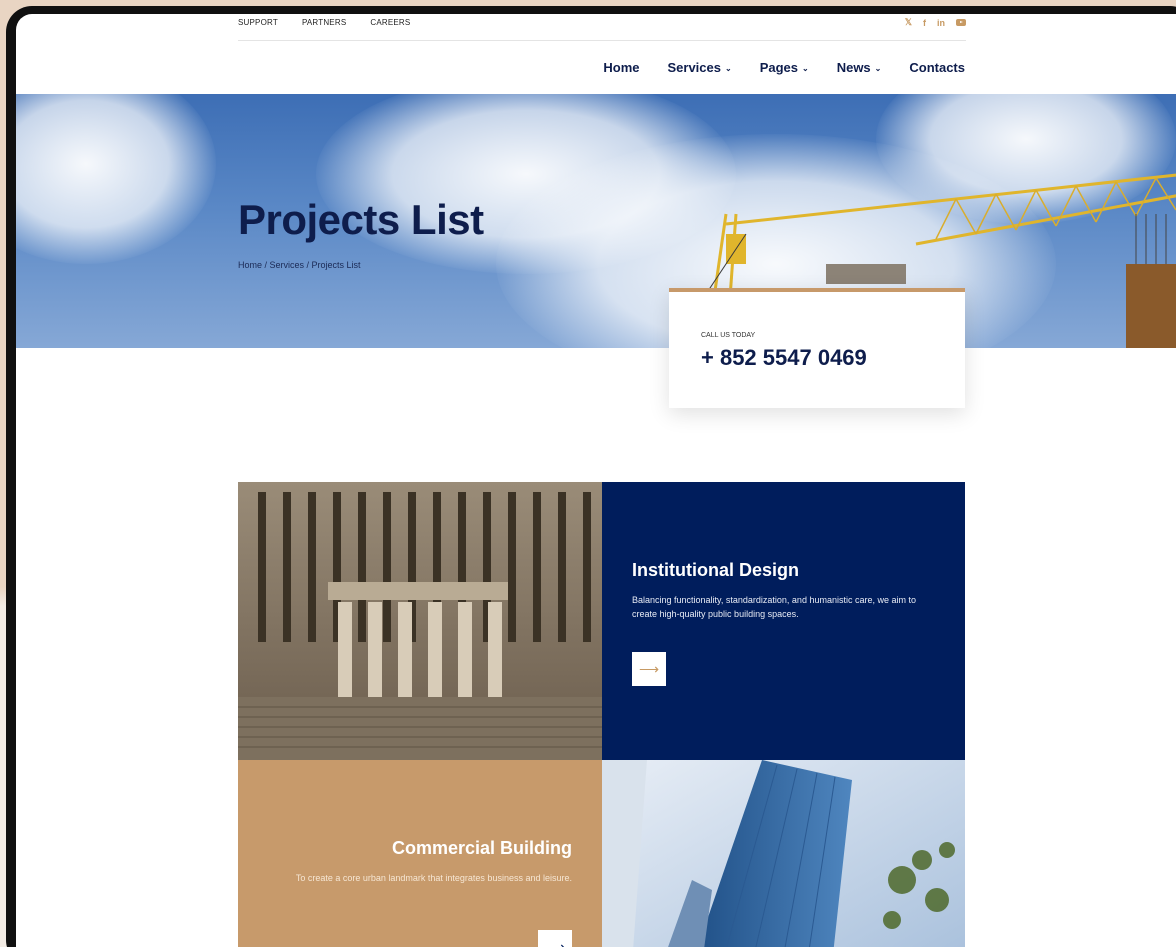 The width and height of the screenshot is (1176, 947). I want to click on top-link-careers: CAREERS, so click(390, 22).